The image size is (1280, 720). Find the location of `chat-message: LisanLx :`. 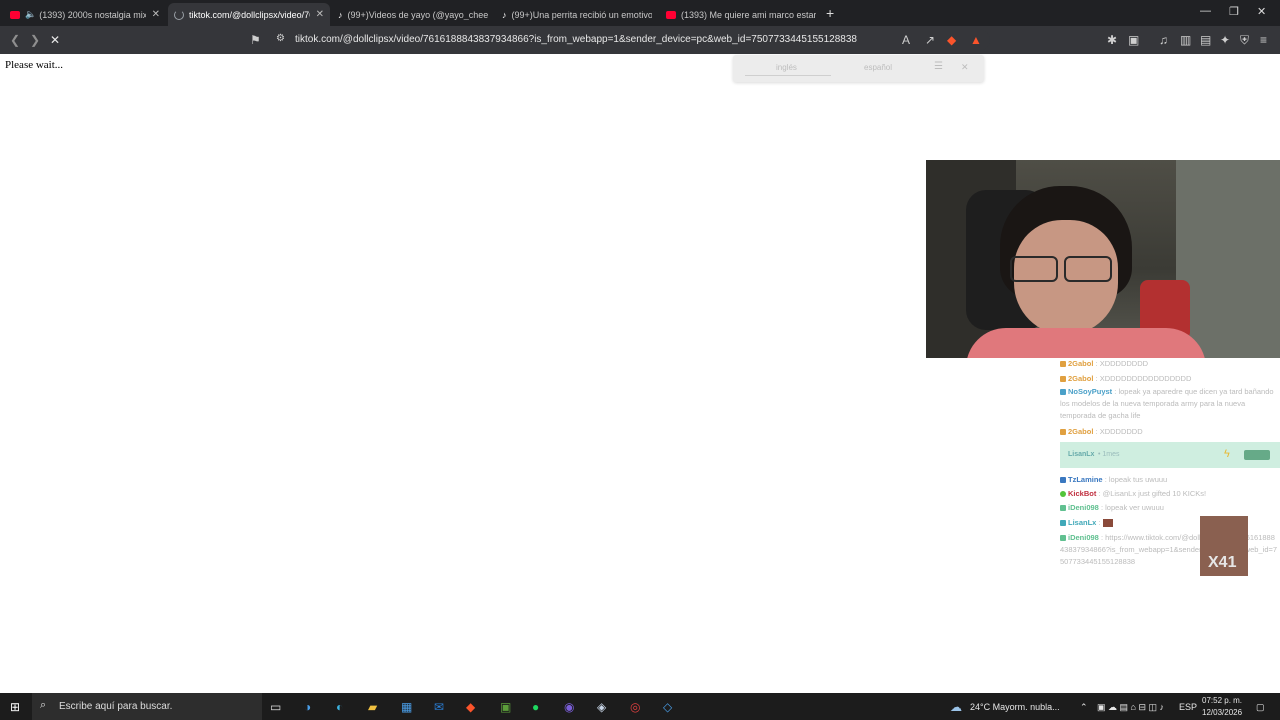

chat-message: LisanLx : is located at coordinates (1086, 523).